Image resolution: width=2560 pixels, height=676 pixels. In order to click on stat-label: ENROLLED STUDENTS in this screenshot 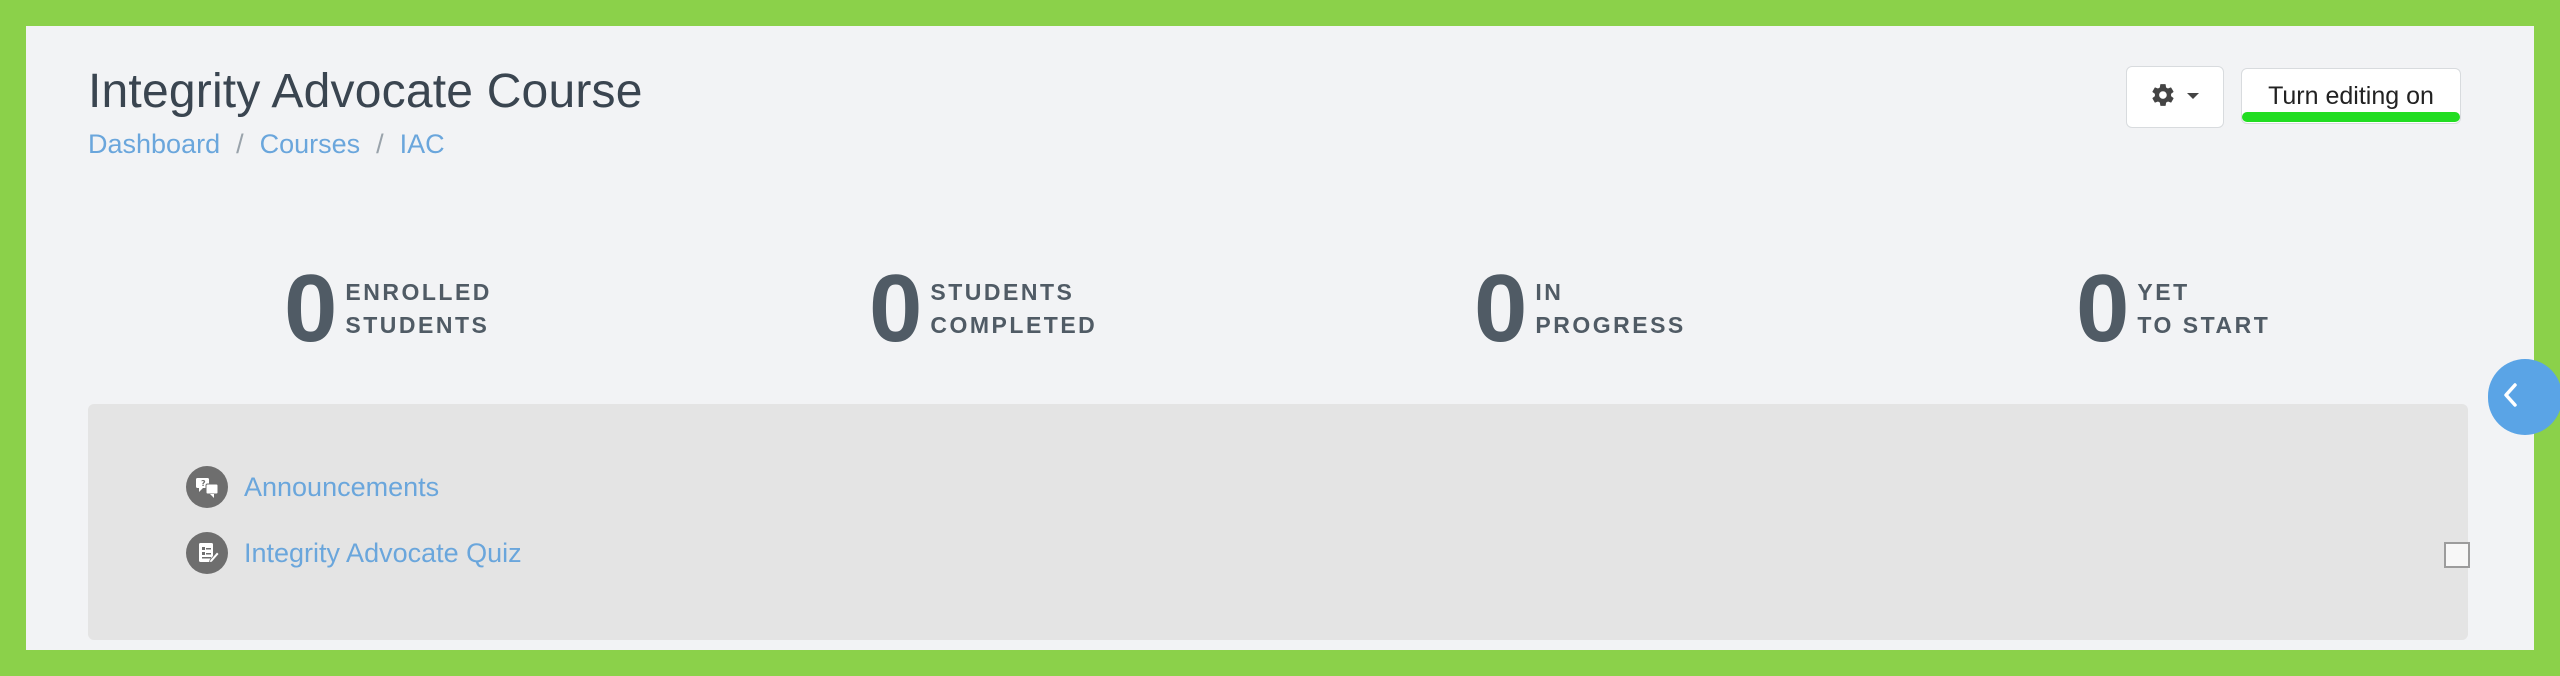, I will do `click(418, 309)`.